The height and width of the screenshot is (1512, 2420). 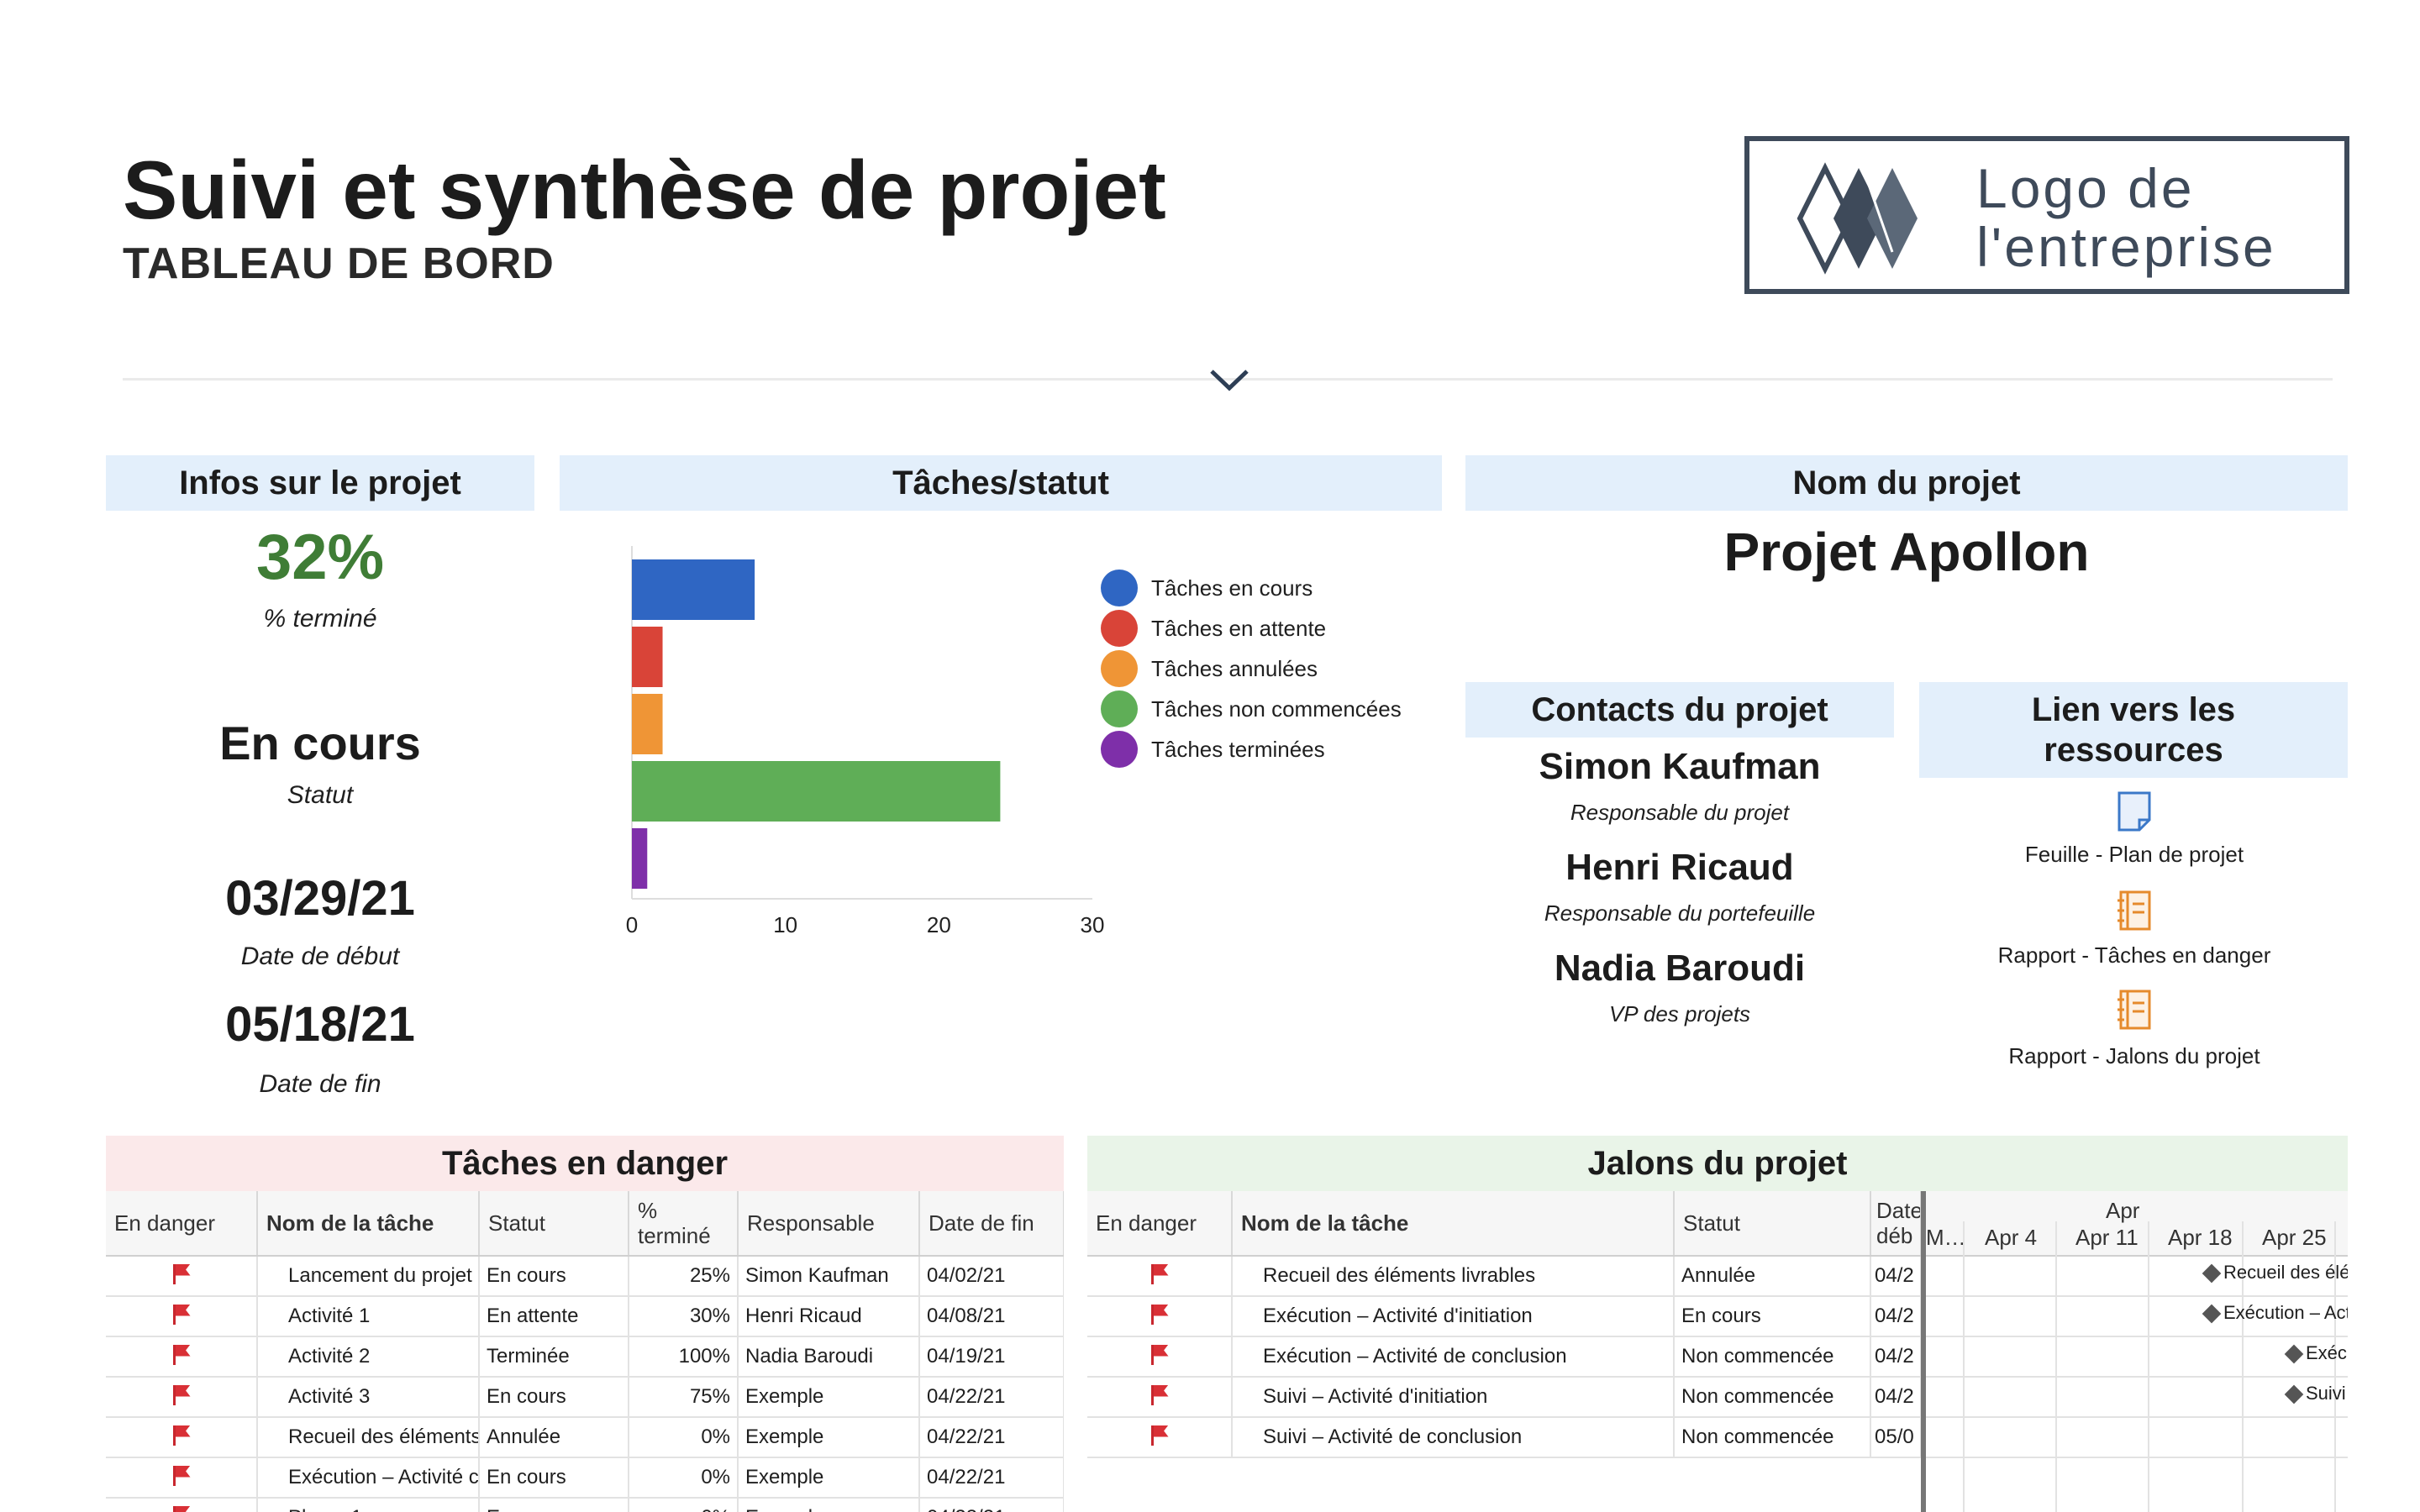 I want to click on end-date-cell: 04/19/21, so click(x=992, y=1357).